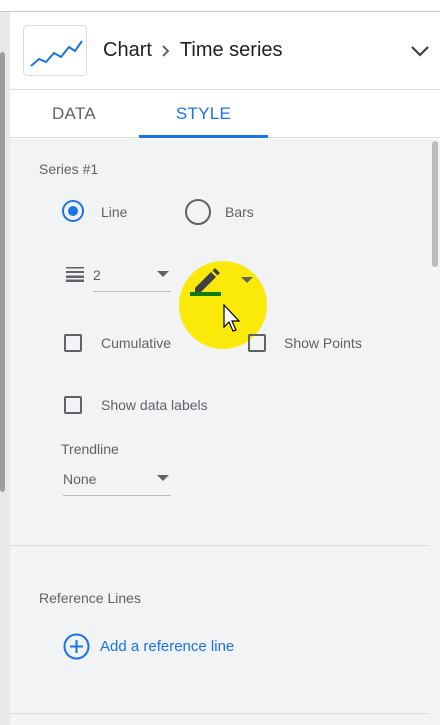 This screenshot has width=440, height=725. I want to click on line-color-swatch, so click(205, 294).